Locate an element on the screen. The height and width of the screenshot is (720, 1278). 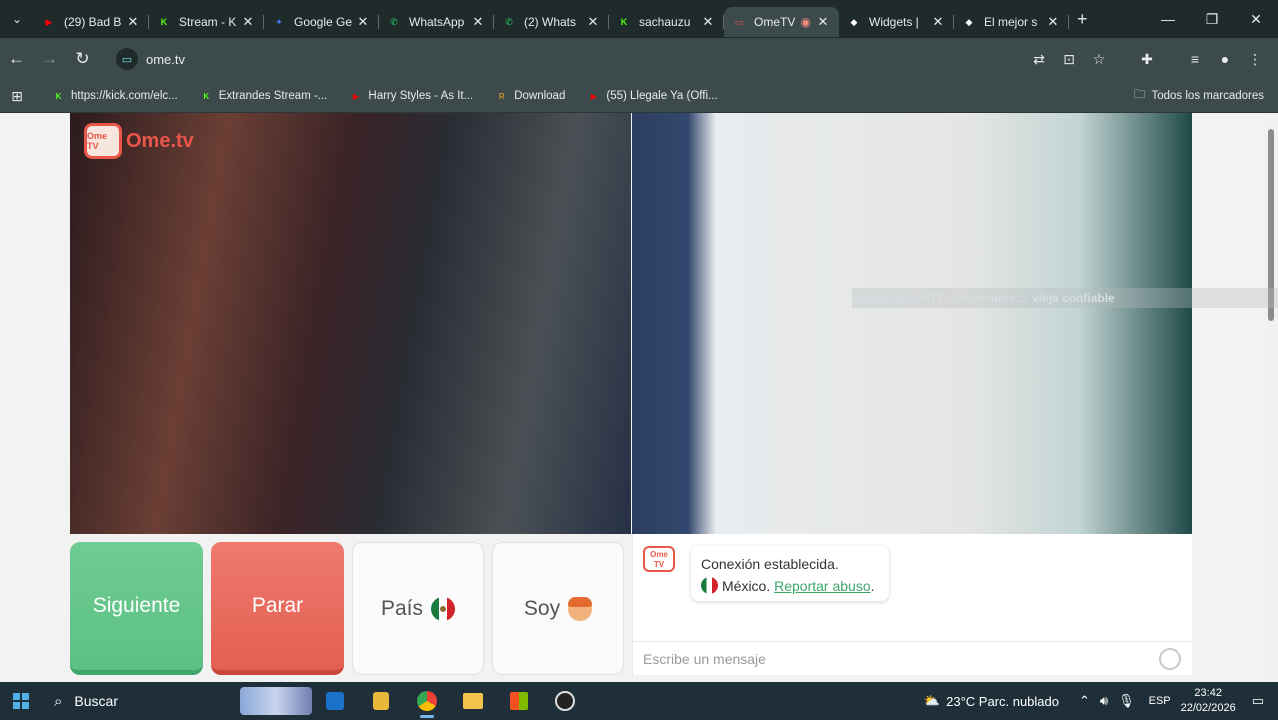
bookmark-item: R Download is located at coordinates (530, 96).